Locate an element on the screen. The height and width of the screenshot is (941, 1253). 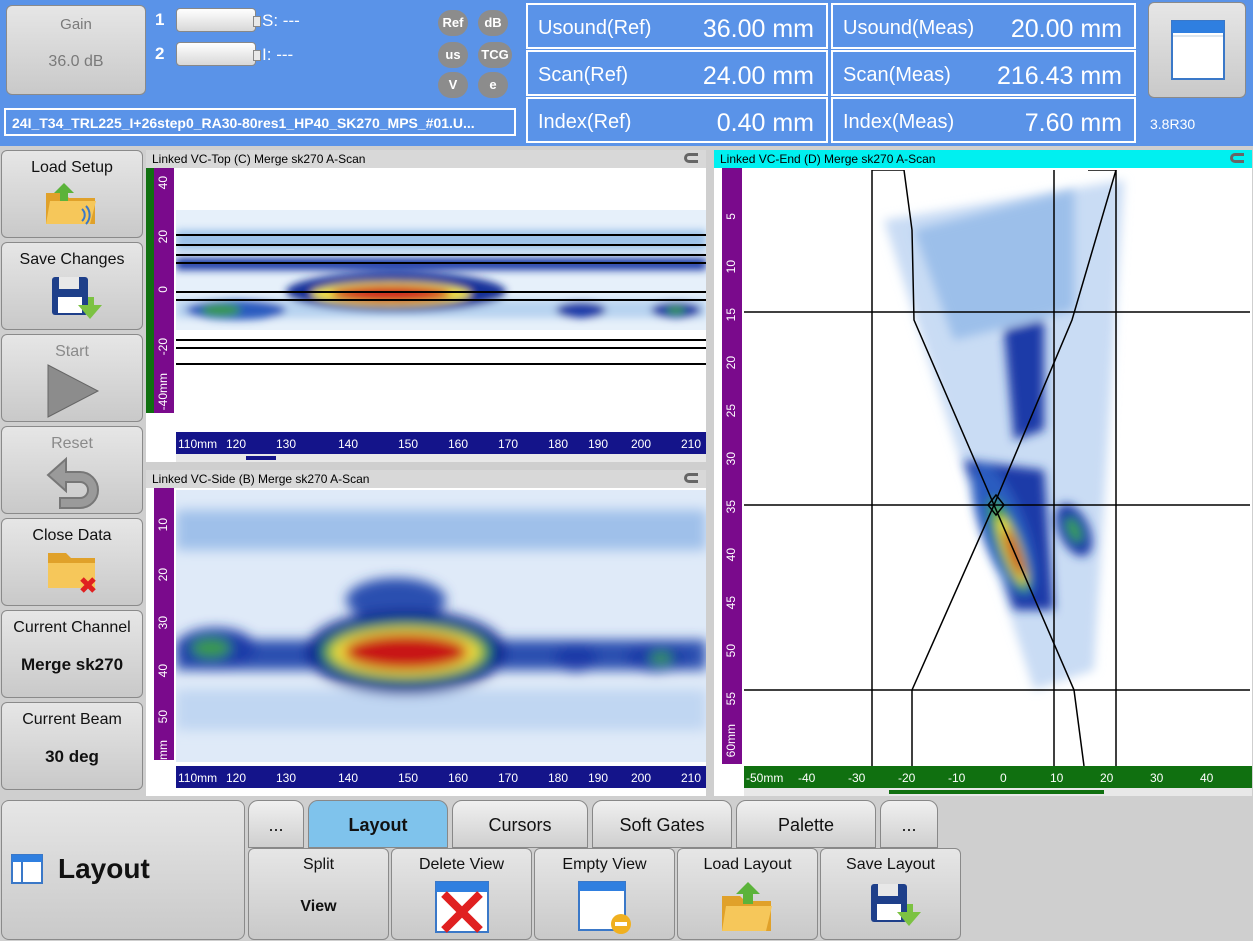
end-view-vertical-ruler: 5 10 15 20 25 30 35 40 45 50 55 60mm is located at coordinates (732, 466).